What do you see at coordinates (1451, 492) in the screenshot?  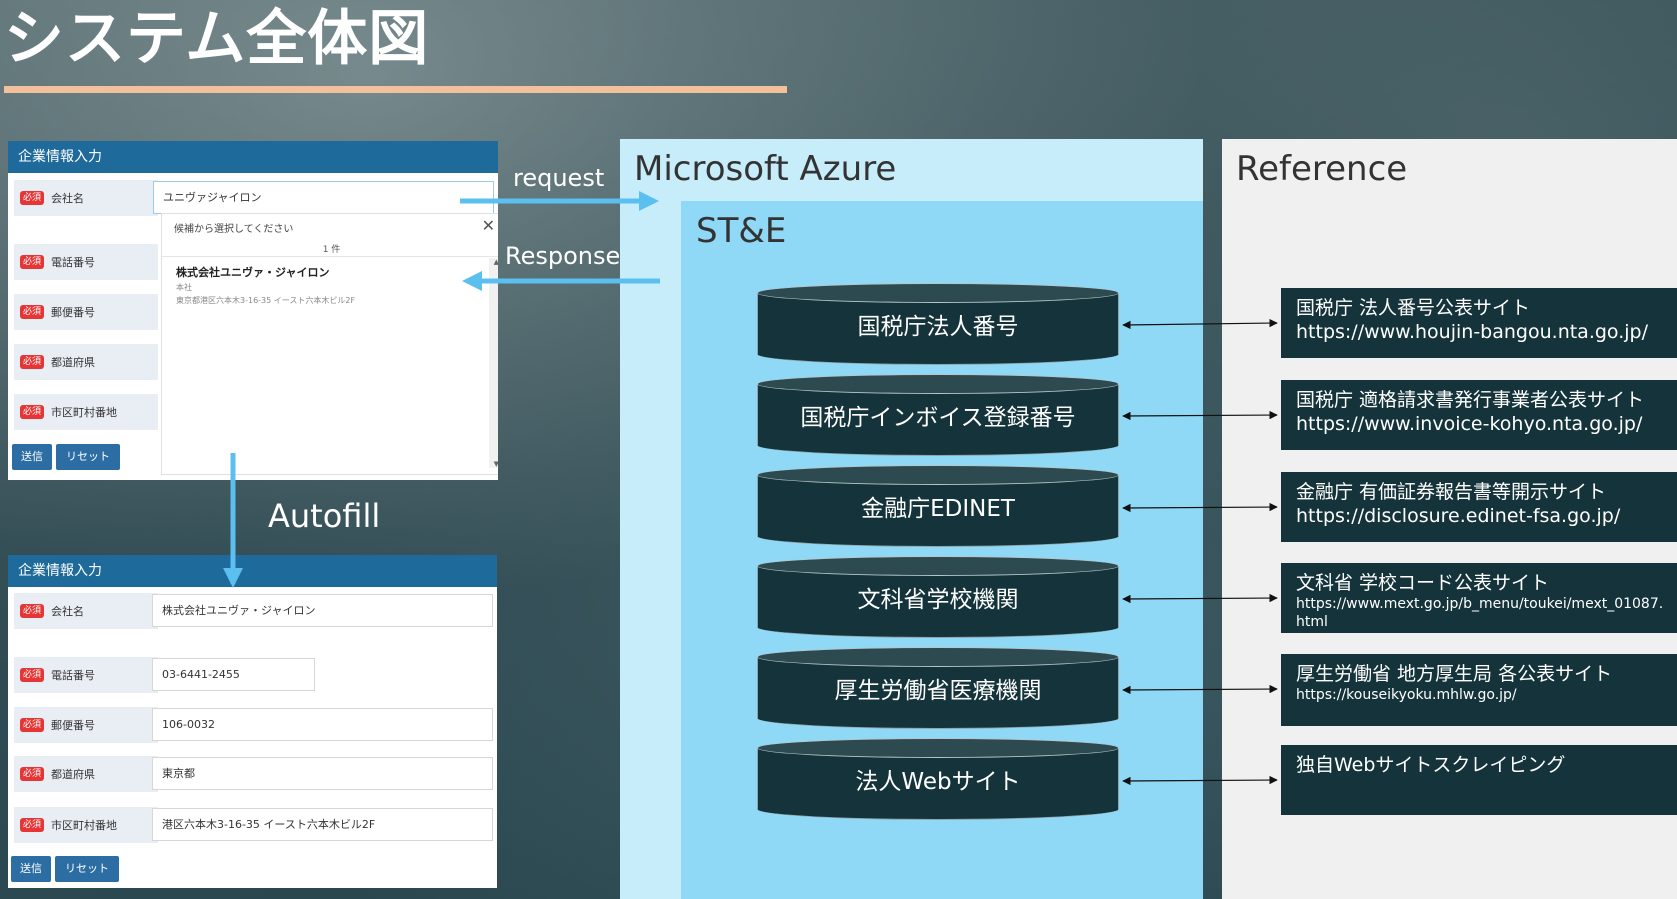 I see `reference-name: 金融庁 有価証券報告書等開示サイト` at bounding box center [1451, 492].